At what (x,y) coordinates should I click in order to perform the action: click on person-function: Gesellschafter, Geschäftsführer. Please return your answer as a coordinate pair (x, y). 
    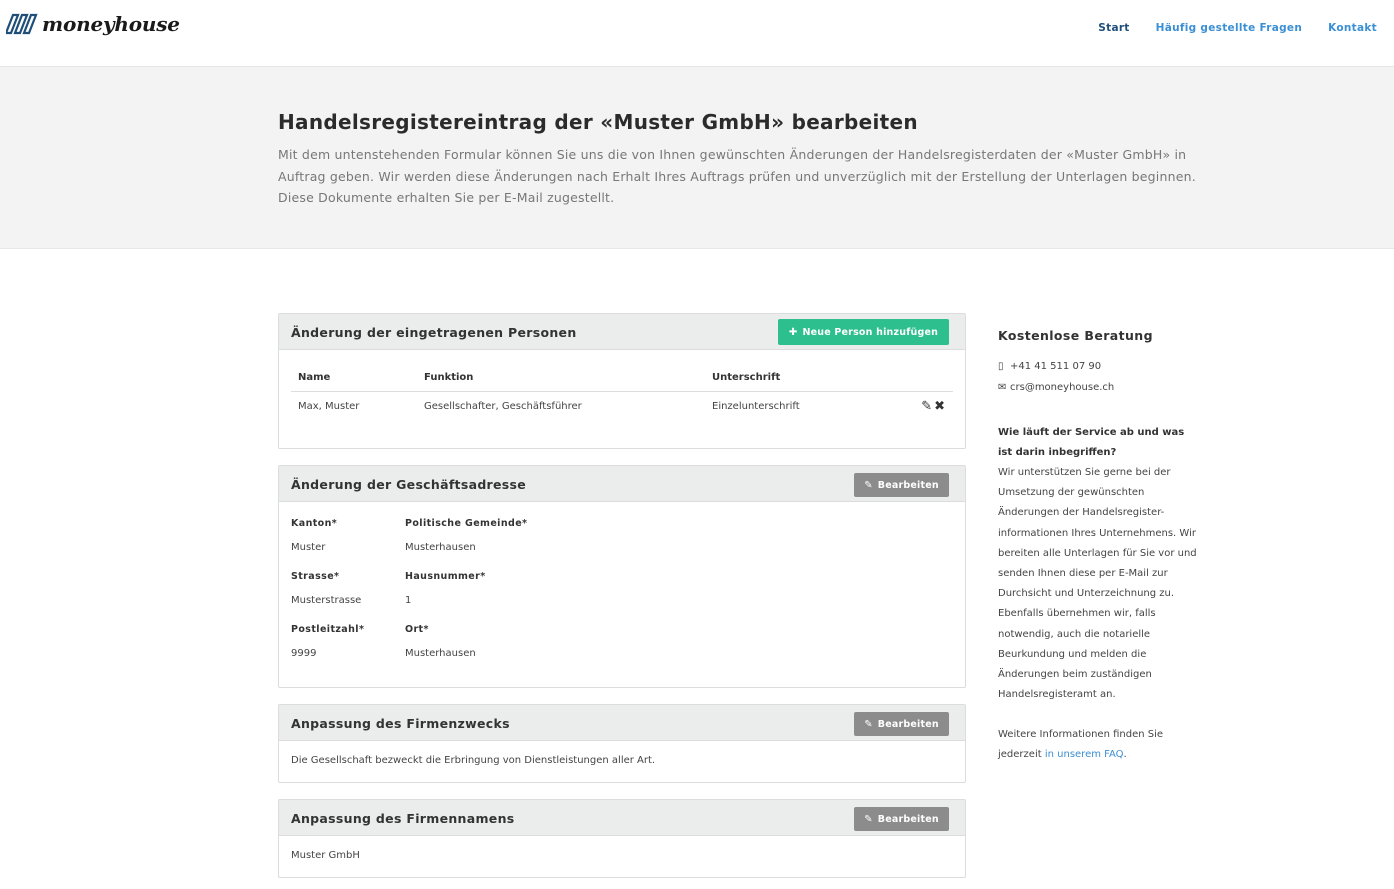
    Looking at the image, I should click on (503, 406).